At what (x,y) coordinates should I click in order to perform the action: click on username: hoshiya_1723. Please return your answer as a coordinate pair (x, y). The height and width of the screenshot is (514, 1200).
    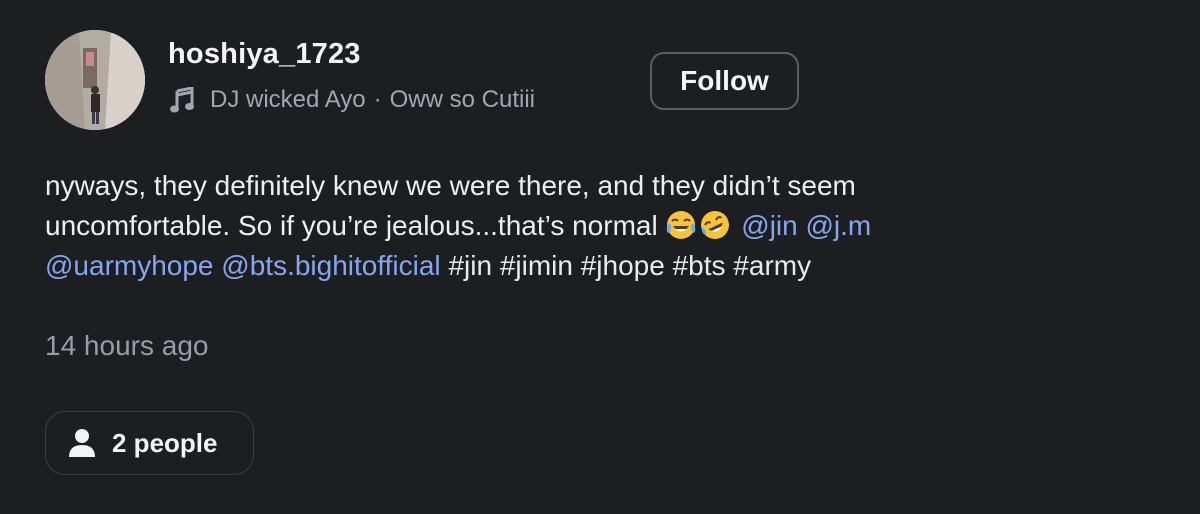
    Looking at the image, I should click on (264, 54).